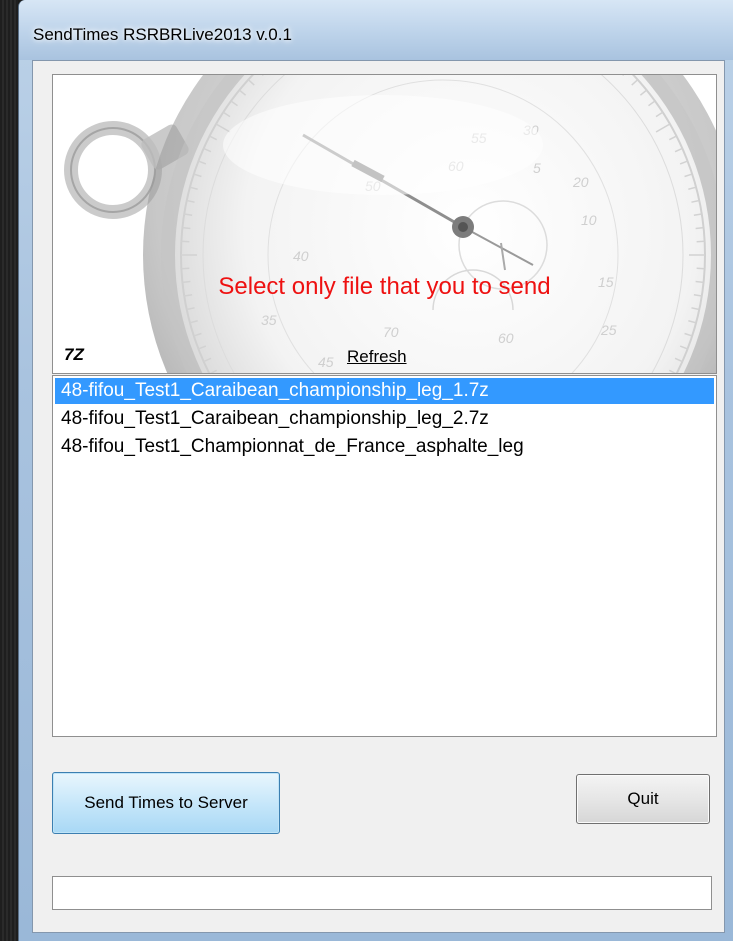 This screenshot has height=941, width=733. I want to click on svg-text: 45, so click(326, 362).